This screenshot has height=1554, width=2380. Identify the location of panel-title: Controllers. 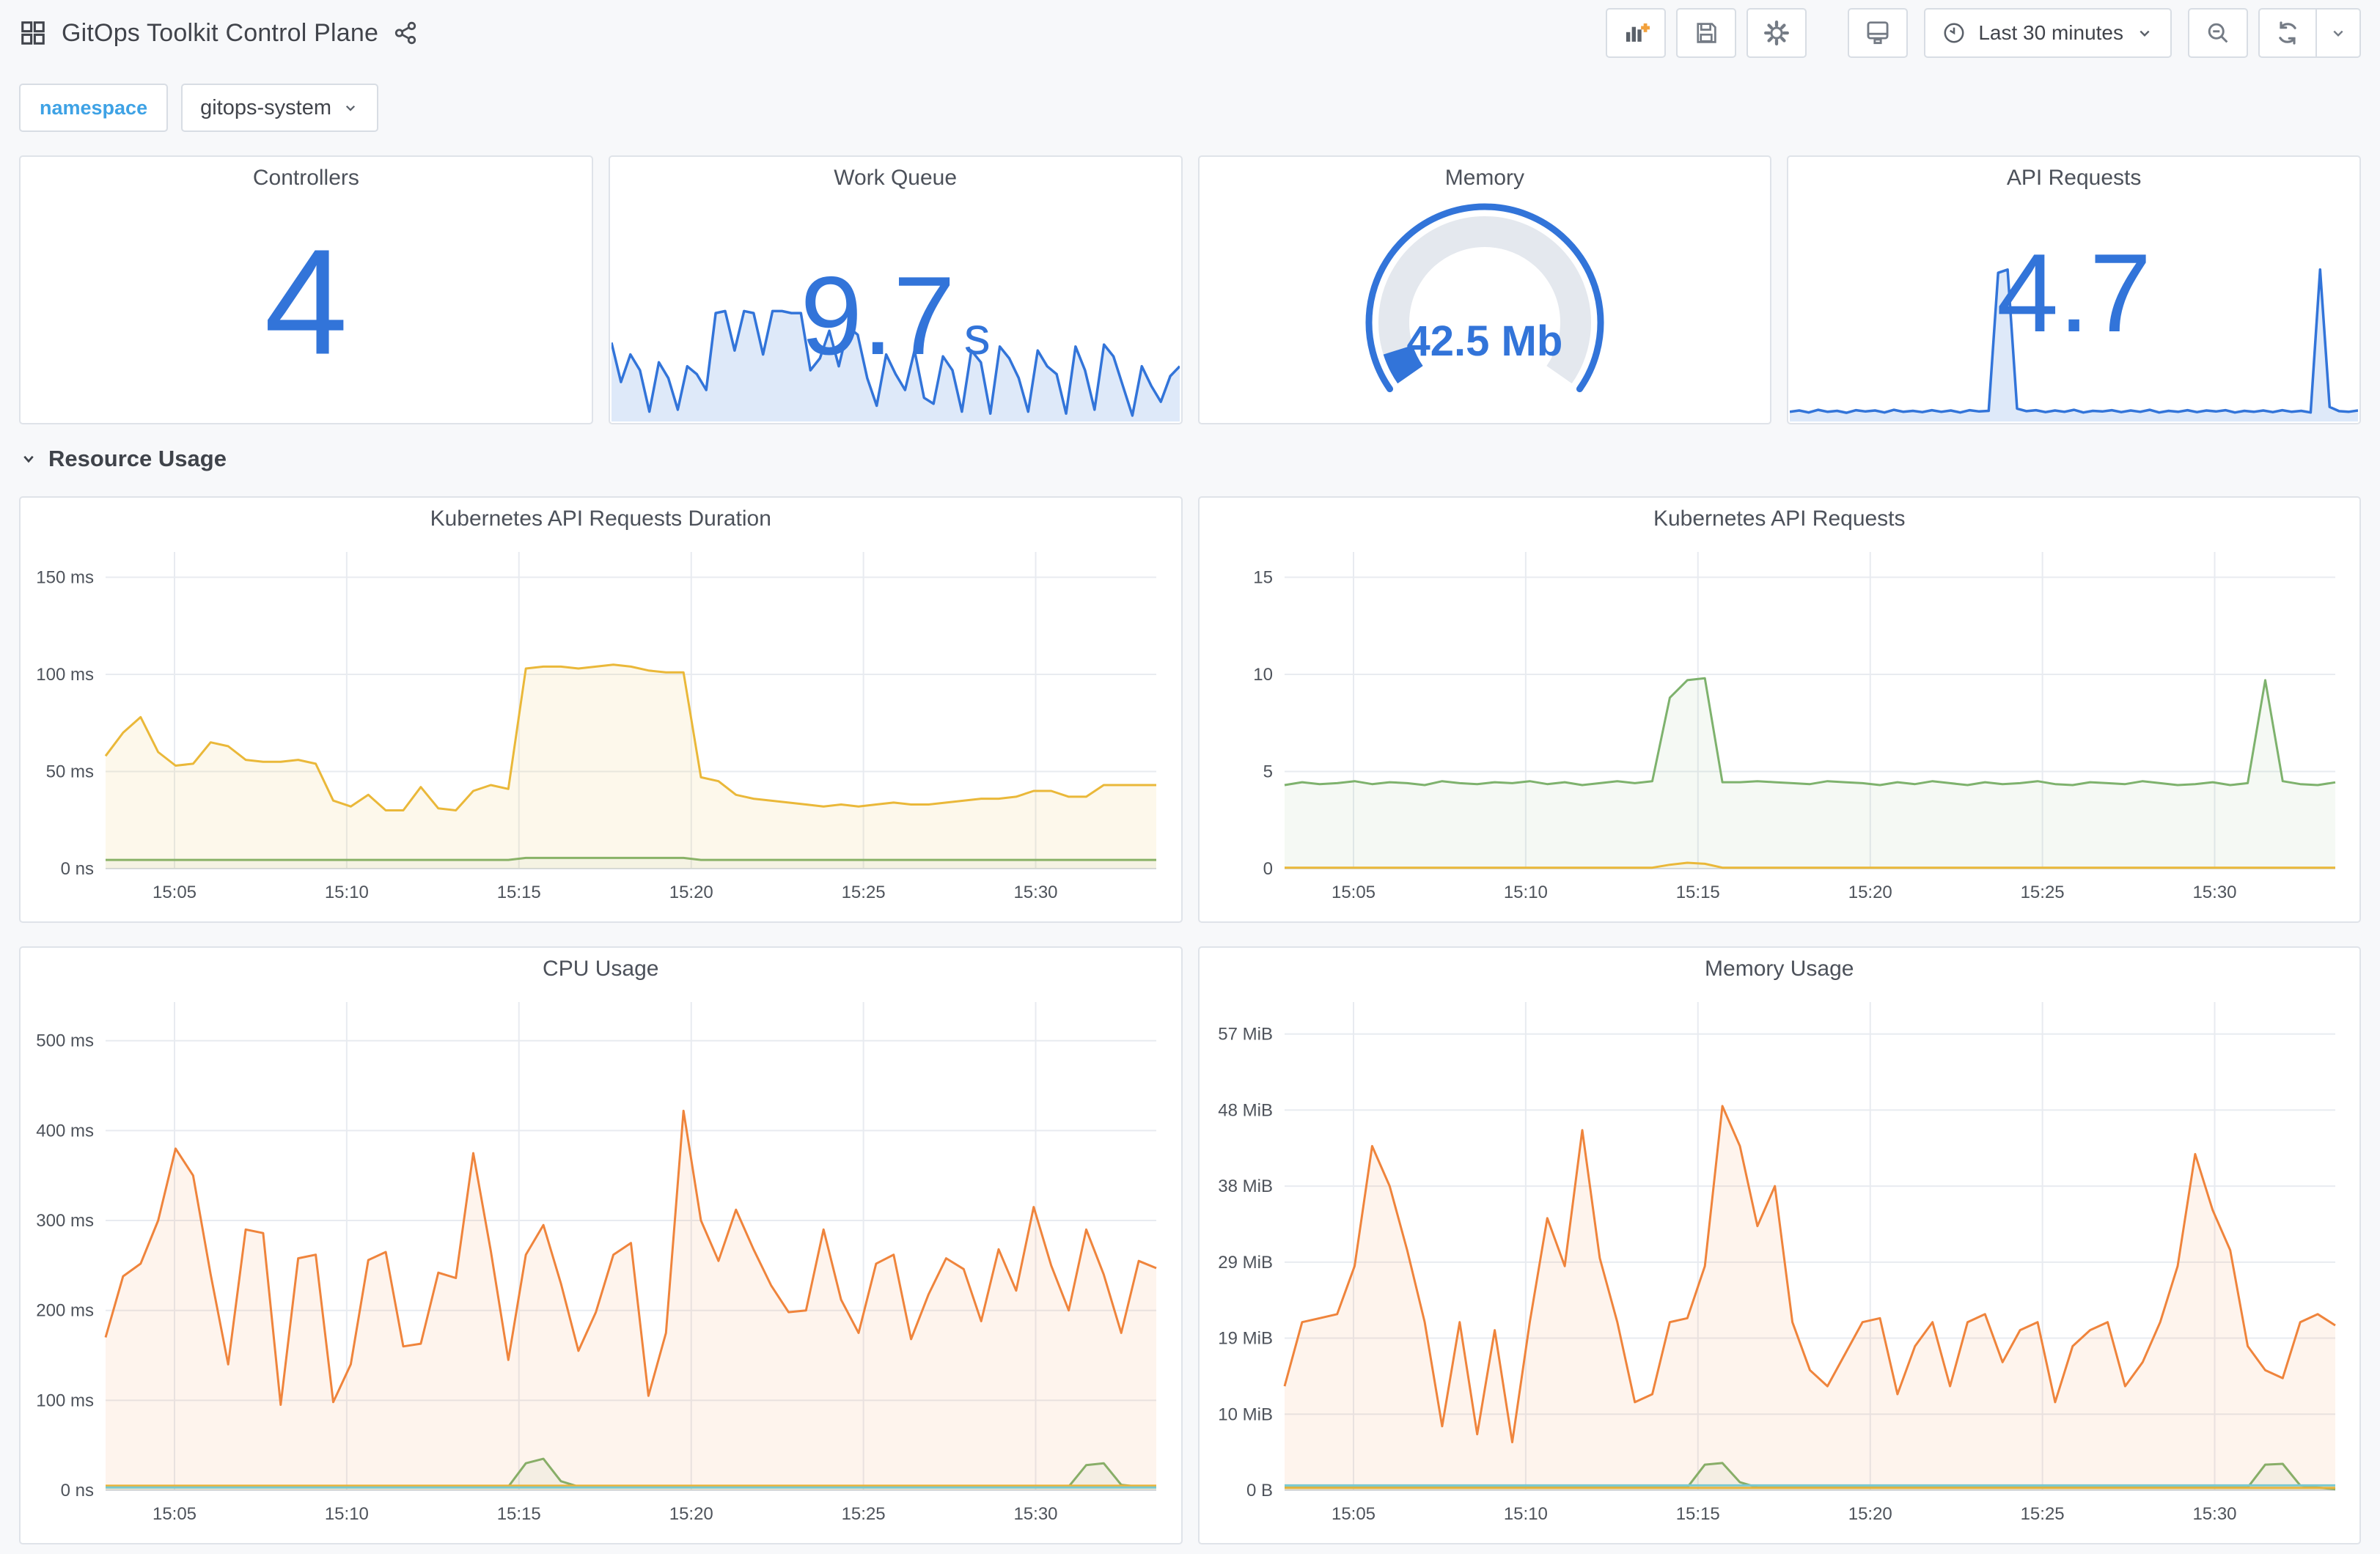
(306, 178).